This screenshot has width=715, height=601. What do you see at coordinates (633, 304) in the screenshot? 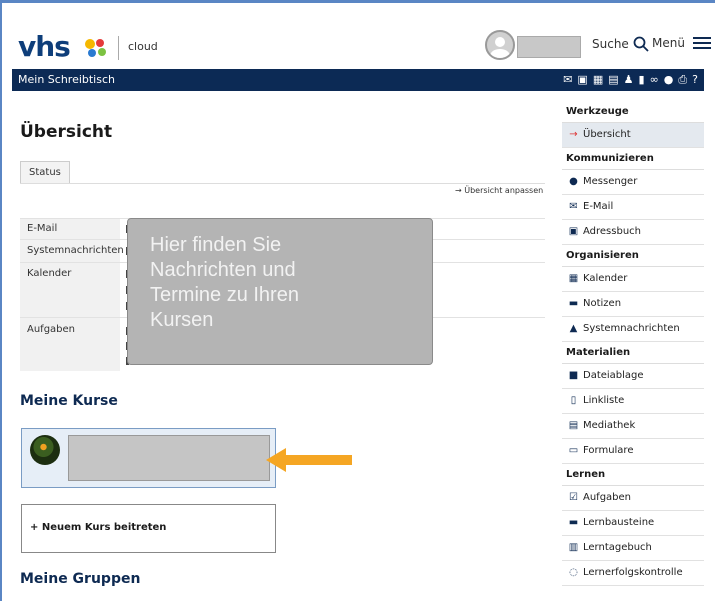
I see `sidebar-item-notizen: ▬ Notizen` at bounding box center [633, 304].